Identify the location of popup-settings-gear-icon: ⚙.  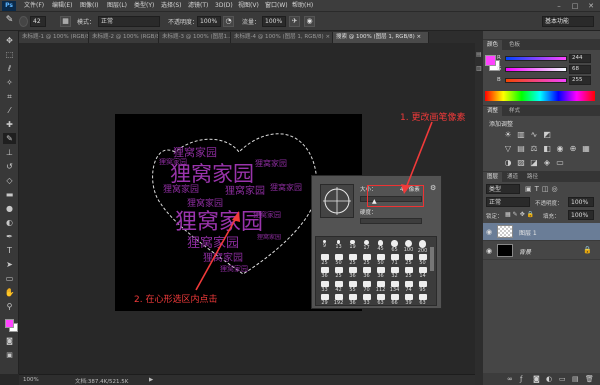
(433, 188).